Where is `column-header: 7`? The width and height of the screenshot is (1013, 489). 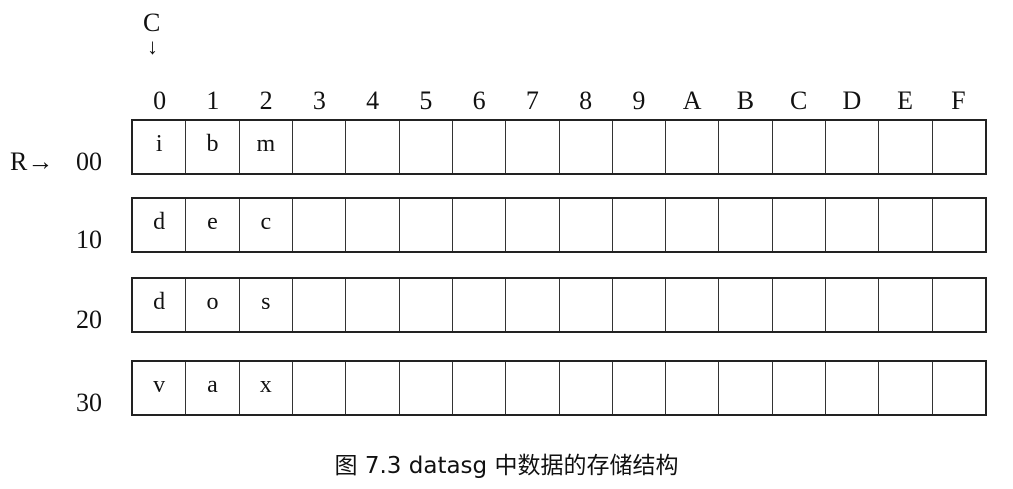
column-header: 7 is located at coordinates (532, 100).